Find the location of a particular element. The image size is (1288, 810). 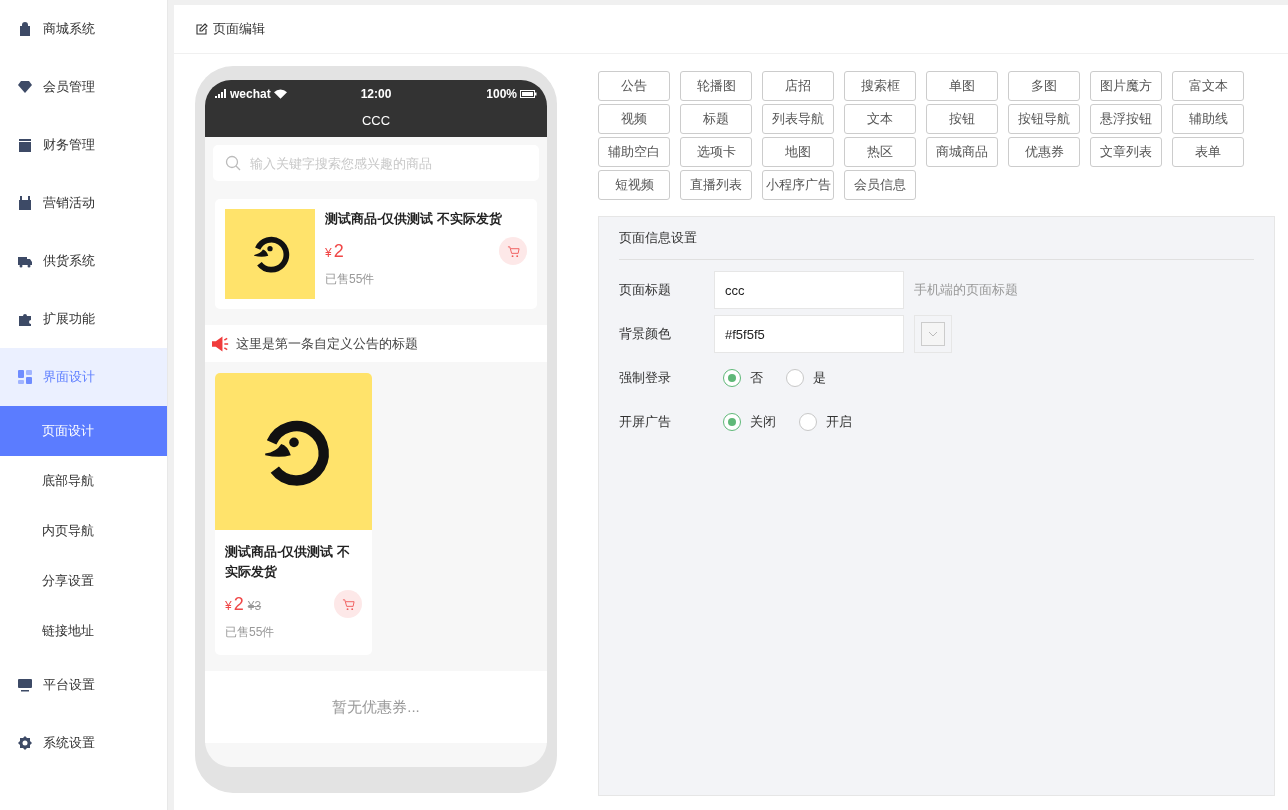

component-button: 表单 is located at coordinates (1208, 152).